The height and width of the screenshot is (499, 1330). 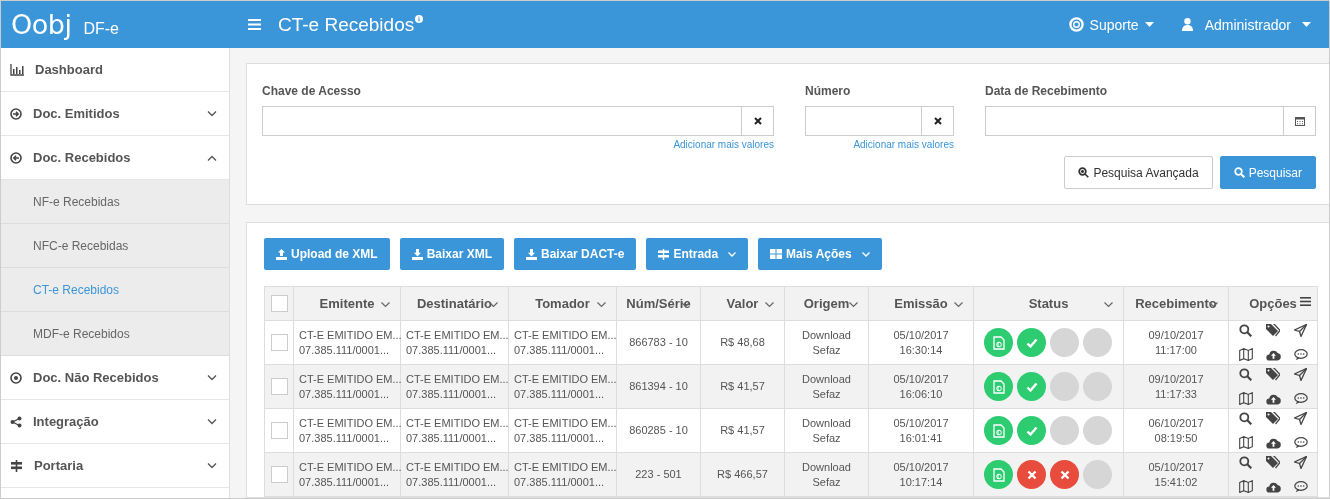 I want to click on page-title: CT-e Recebidos, so click(x=346, y=24).